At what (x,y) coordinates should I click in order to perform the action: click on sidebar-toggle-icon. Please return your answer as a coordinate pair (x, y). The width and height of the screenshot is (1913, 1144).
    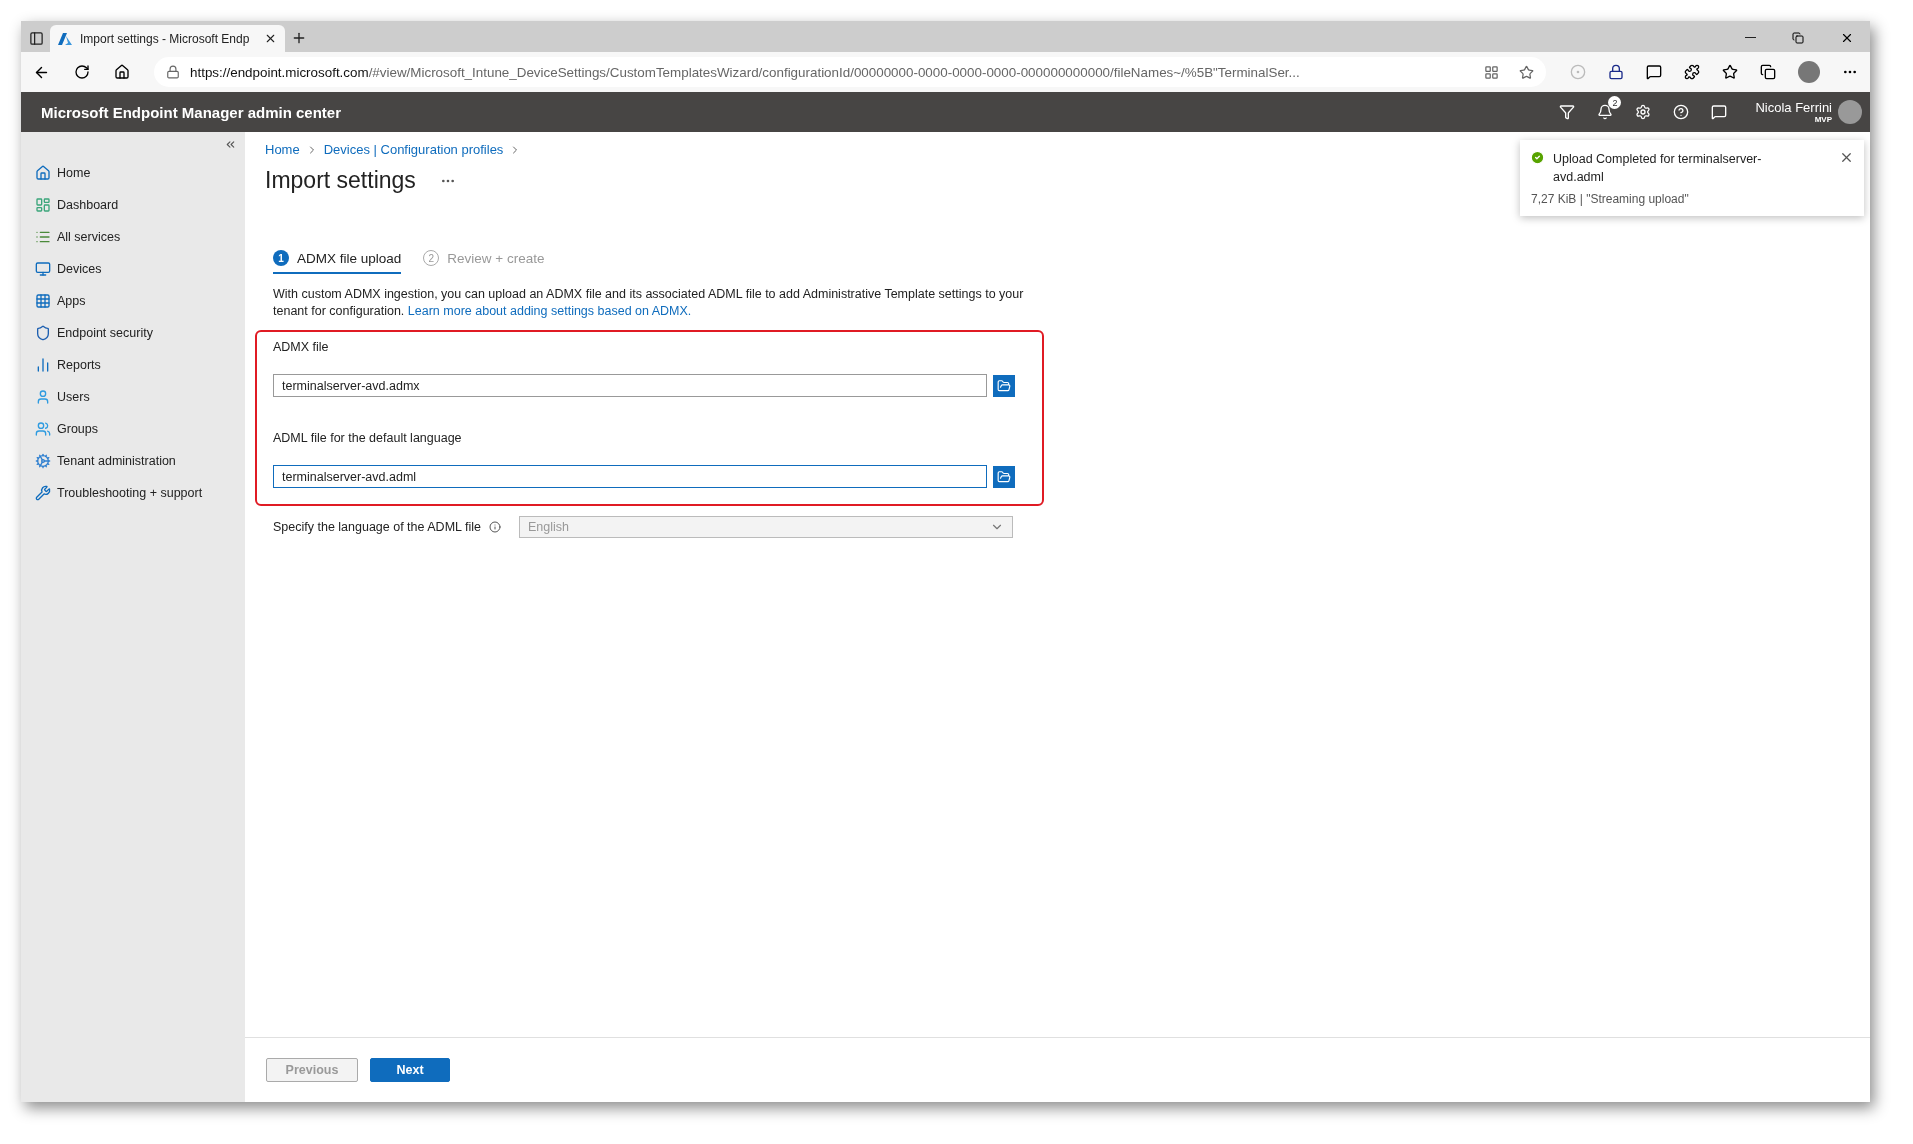
    Looking at the image, I should click on (36, 38).